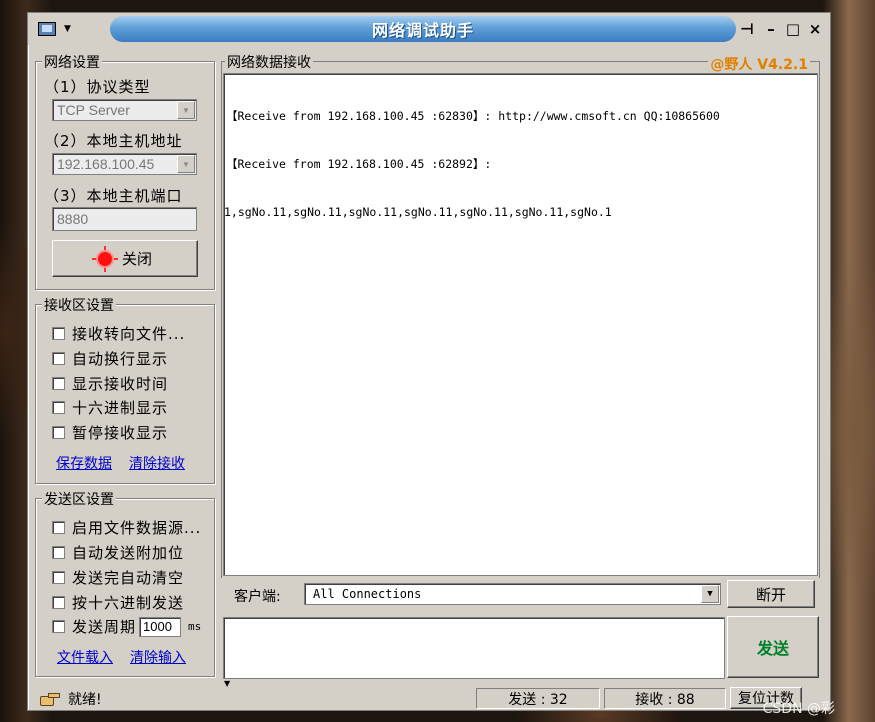 This screenshot has height=722, width=875. What do you see at coordinates (124, 219) in the screenshot?
I see `port-input: 8880` at bounding box center [124, 219].